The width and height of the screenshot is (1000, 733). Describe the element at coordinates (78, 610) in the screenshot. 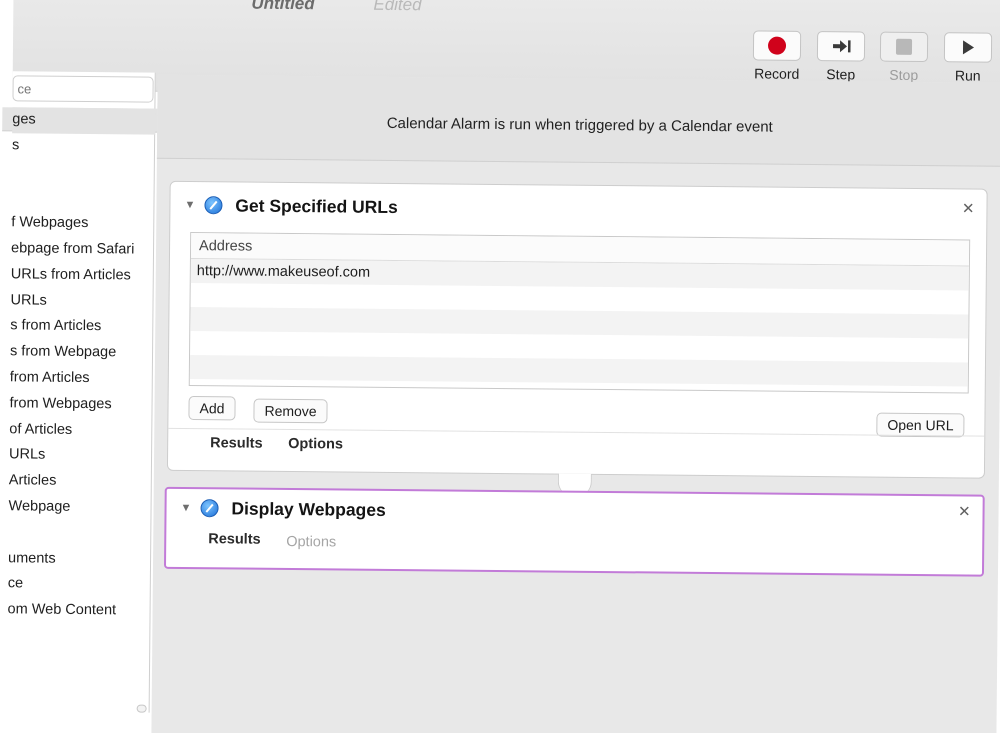

I see `library-item: om Web Content` at that location.